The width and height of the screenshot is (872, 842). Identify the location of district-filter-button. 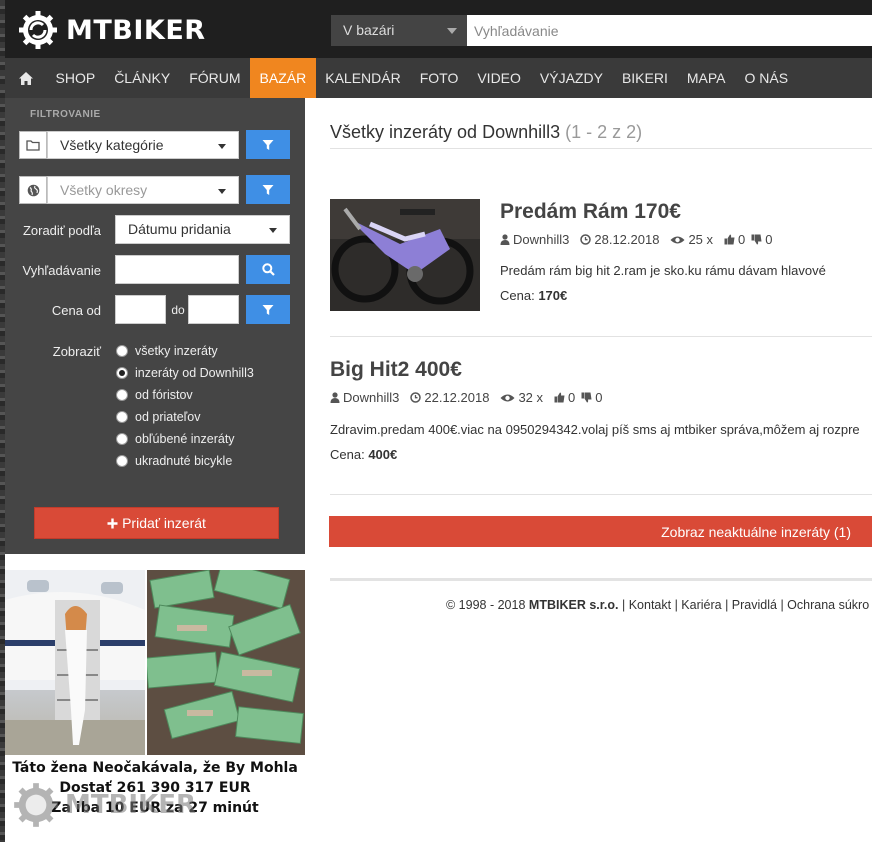
(268, 189).